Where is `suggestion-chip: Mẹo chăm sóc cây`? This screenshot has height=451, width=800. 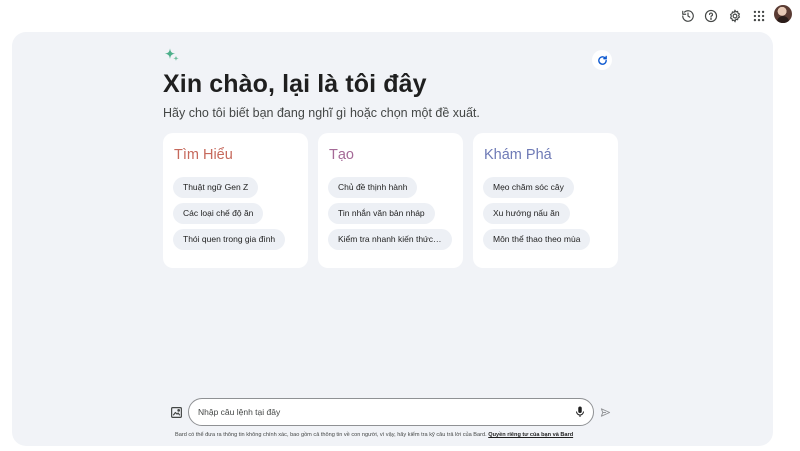 suggestion-chip: Mẹo chăm sóc cây is located at coordinates (528, 187).